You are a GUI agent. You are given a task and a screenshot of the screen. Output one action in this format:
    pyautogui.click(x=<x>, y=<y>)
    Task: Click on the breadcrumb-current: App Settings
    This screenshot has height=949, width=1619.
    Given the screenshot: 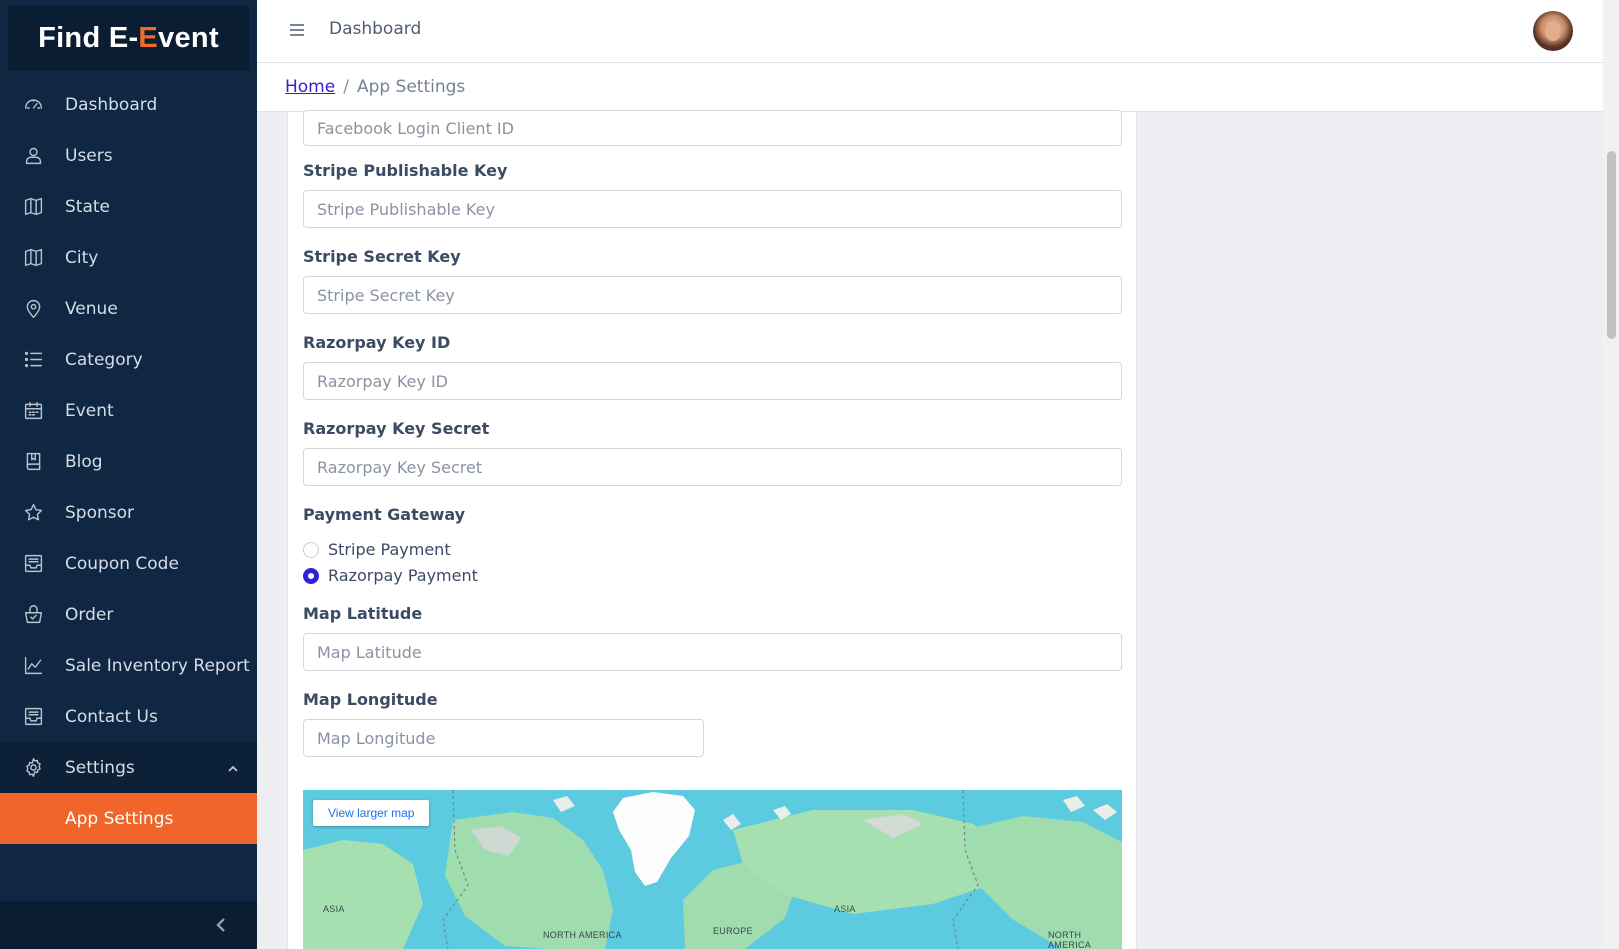 What is the action you would take?
    pyautogui.click(x=411, y=87)
    